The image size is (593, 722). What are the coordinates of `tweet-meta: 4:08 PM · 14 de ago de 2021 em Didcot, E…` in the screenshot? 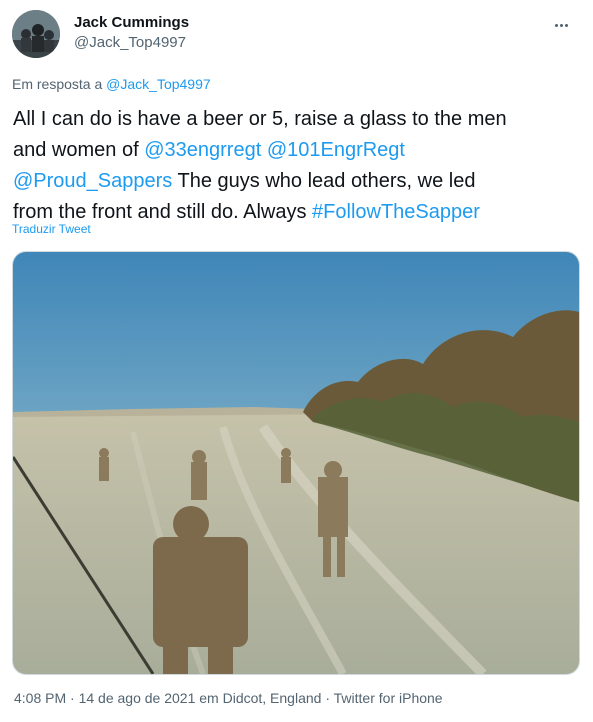 It's located at (228, 698).